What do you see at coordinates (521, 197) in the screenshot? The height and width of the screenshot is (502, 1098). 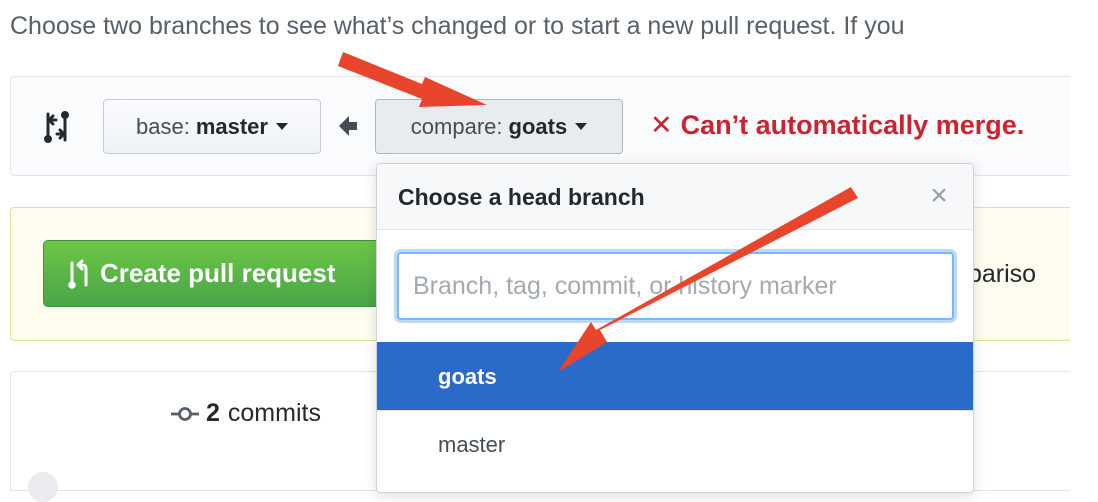 I see `branch-select-title: Choose a head branch` at bounding box center [521, 197].